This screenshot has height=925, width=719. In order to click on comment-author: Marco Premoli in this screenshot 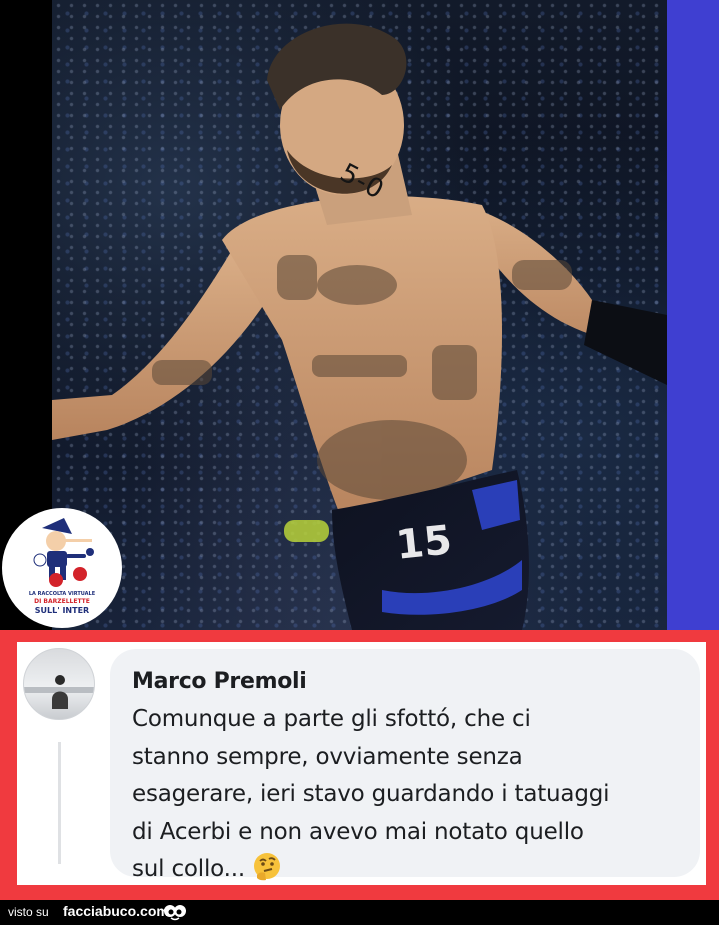, I will do `click(219, 681)`.